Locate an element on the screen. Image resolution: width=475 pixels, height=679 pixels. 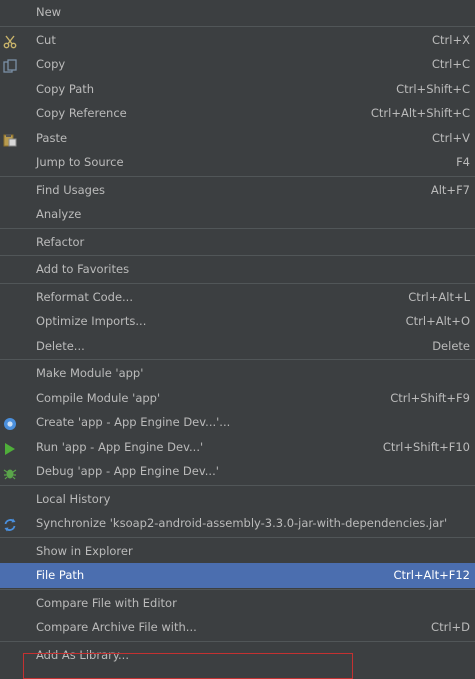
menu-item-label: Find Usages is located at coordinates (71, 189).